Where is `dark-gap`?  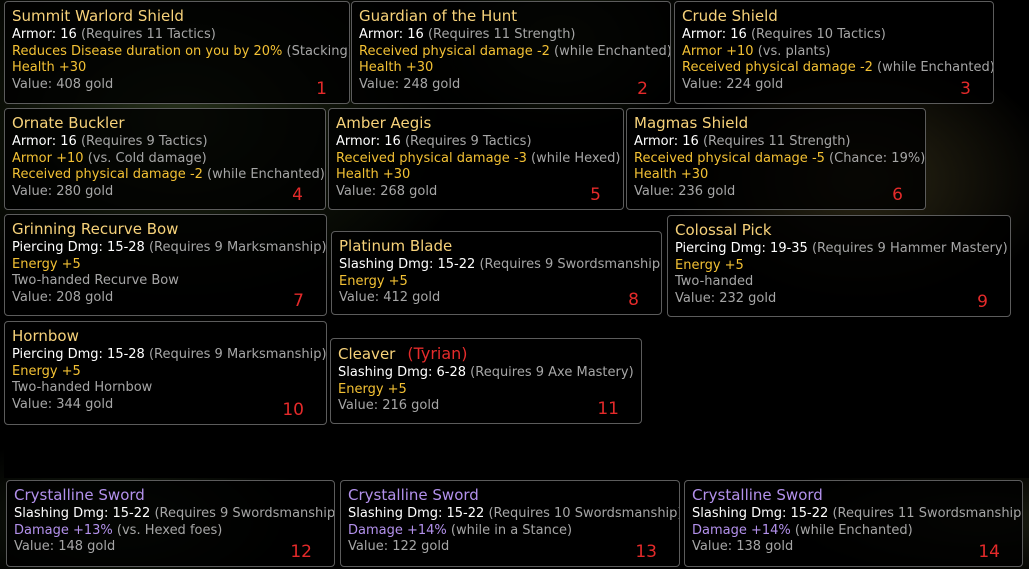
dark-gap is located at coordinates (516, 449).